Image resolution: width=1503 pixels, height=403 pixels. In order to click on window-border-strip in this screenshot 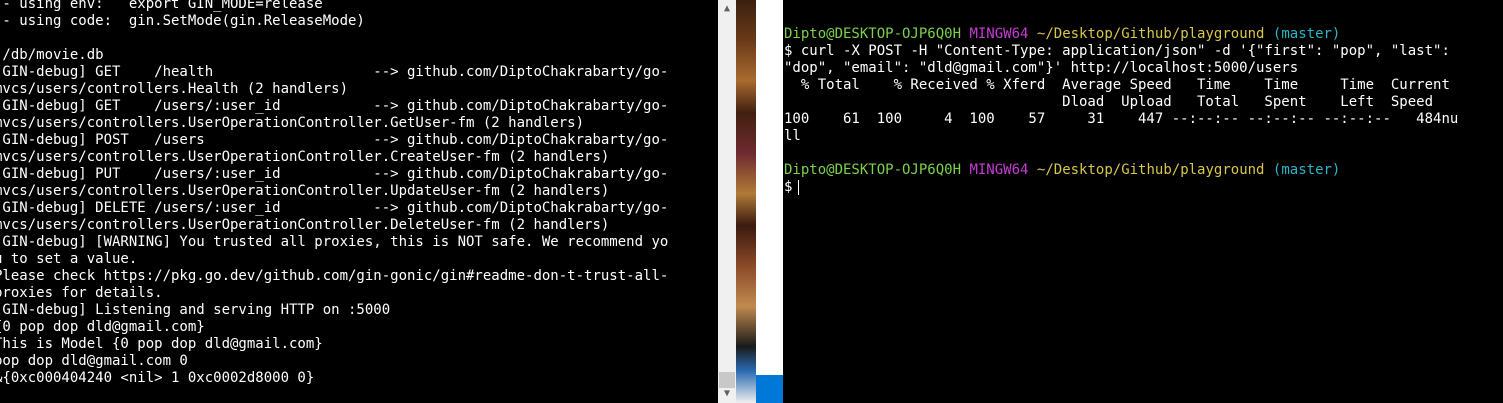, I will do `click(769, 201)`.